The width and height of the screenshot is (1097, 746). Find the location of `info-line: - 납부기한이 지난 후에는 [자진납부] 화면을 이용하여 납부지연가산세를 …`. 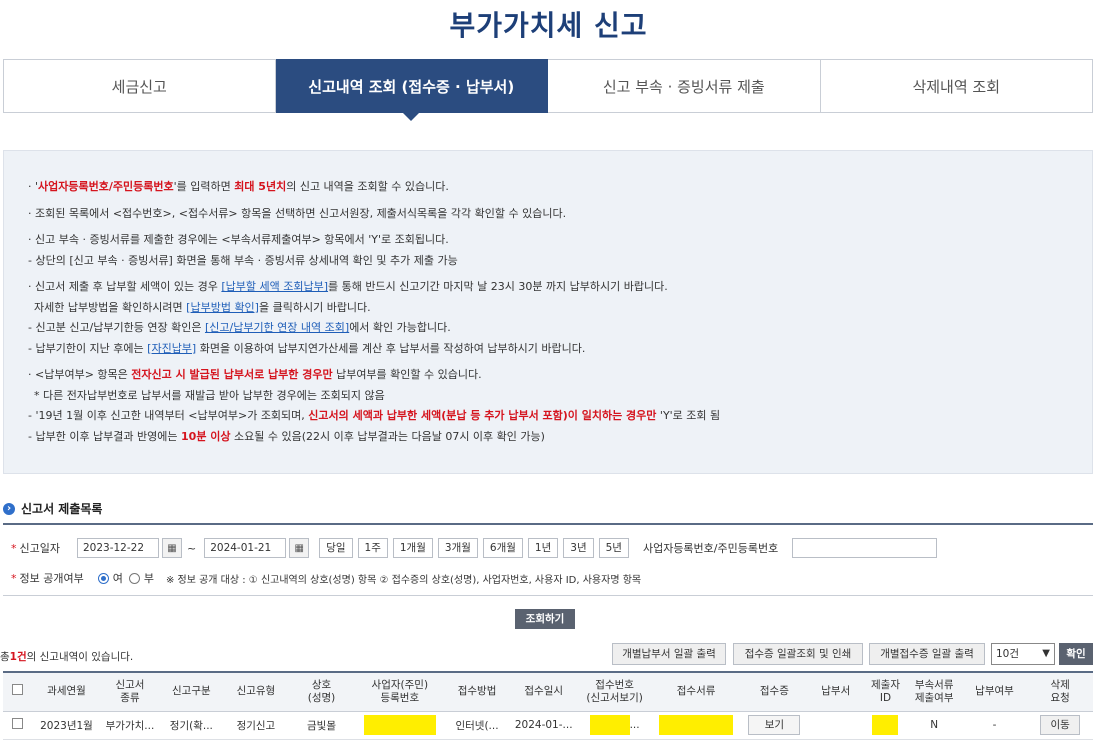

info-line: - 납부기한이 지난 후에는 [자진납부] 화면을 이용하여 납부지연가산세를 … is located at coordinates (307, 348).